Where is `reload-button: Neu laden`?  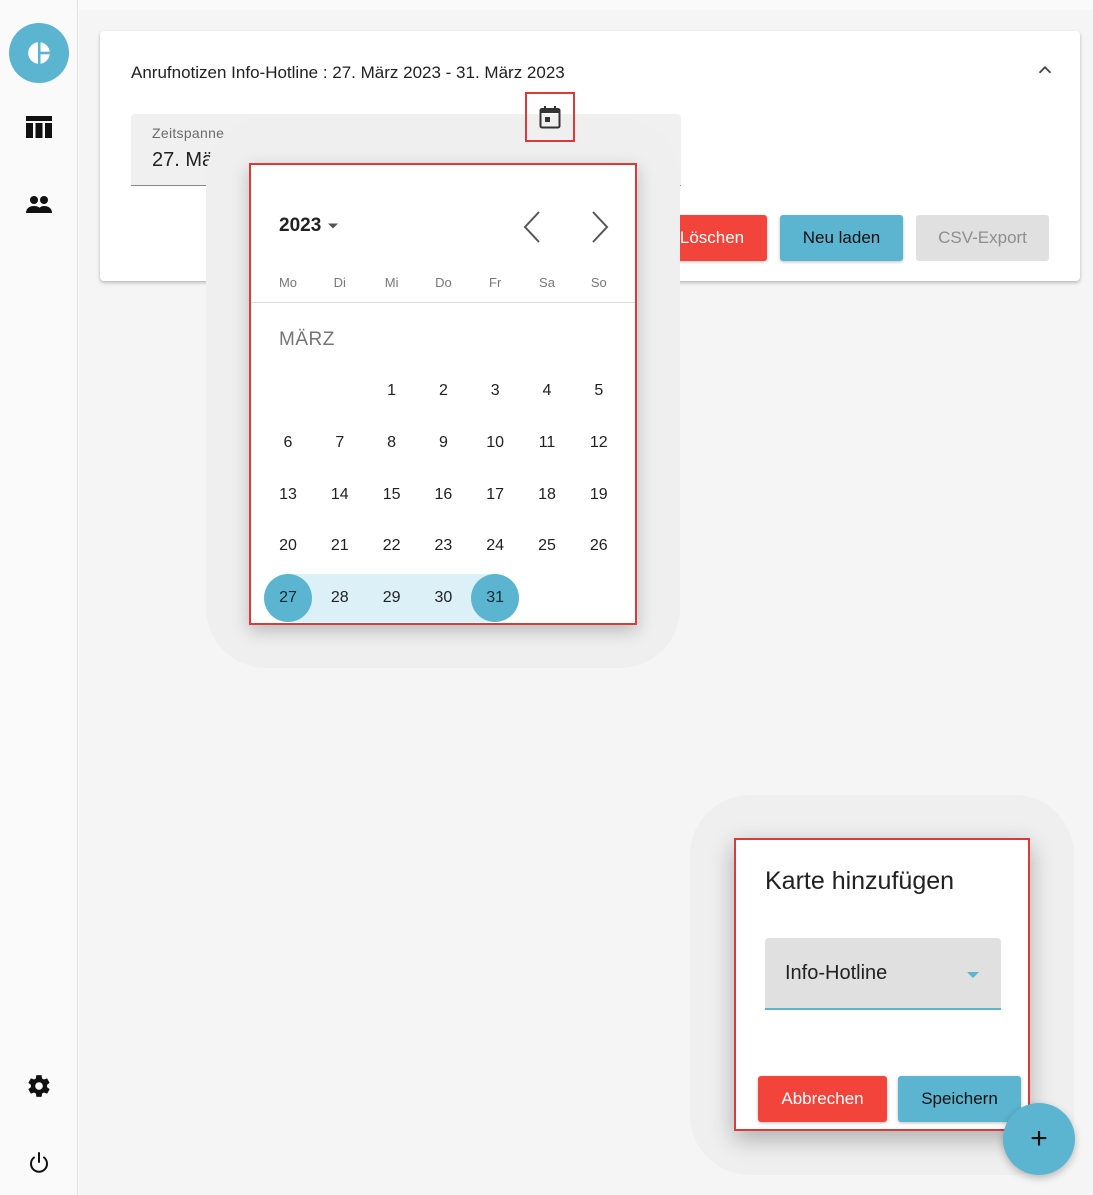
reload-button: Neu laden is located at coordinates (841, 238).